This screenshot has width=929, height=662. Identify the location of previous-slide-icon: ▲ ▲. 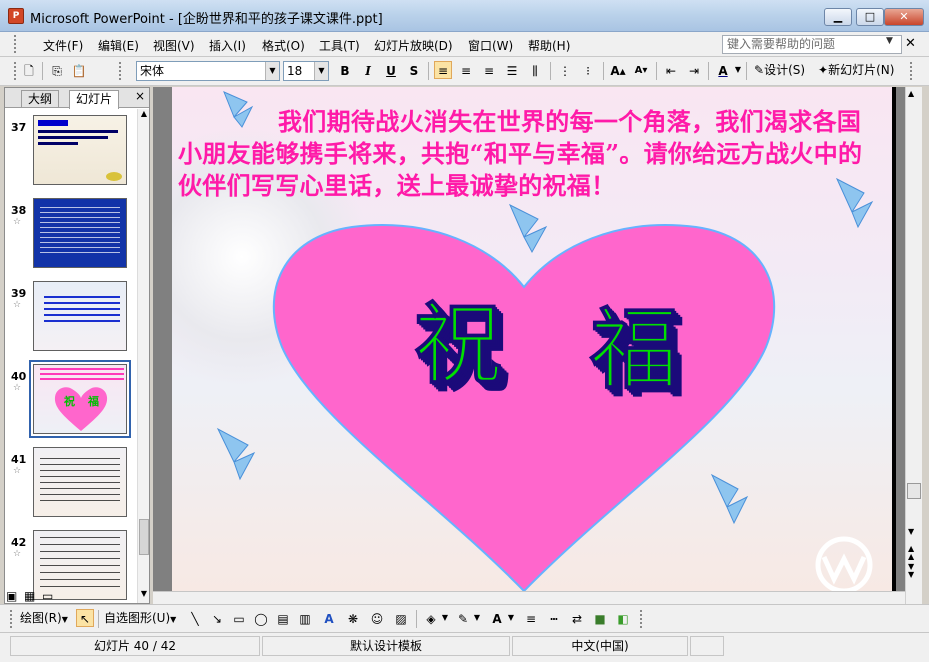
(911, 553).